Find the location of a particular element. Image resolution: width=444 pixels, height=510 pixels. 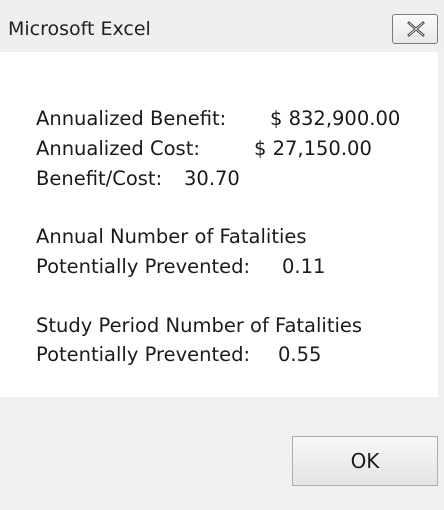

title-bar: Microsoft Excel is located at coordinates (222, 26).